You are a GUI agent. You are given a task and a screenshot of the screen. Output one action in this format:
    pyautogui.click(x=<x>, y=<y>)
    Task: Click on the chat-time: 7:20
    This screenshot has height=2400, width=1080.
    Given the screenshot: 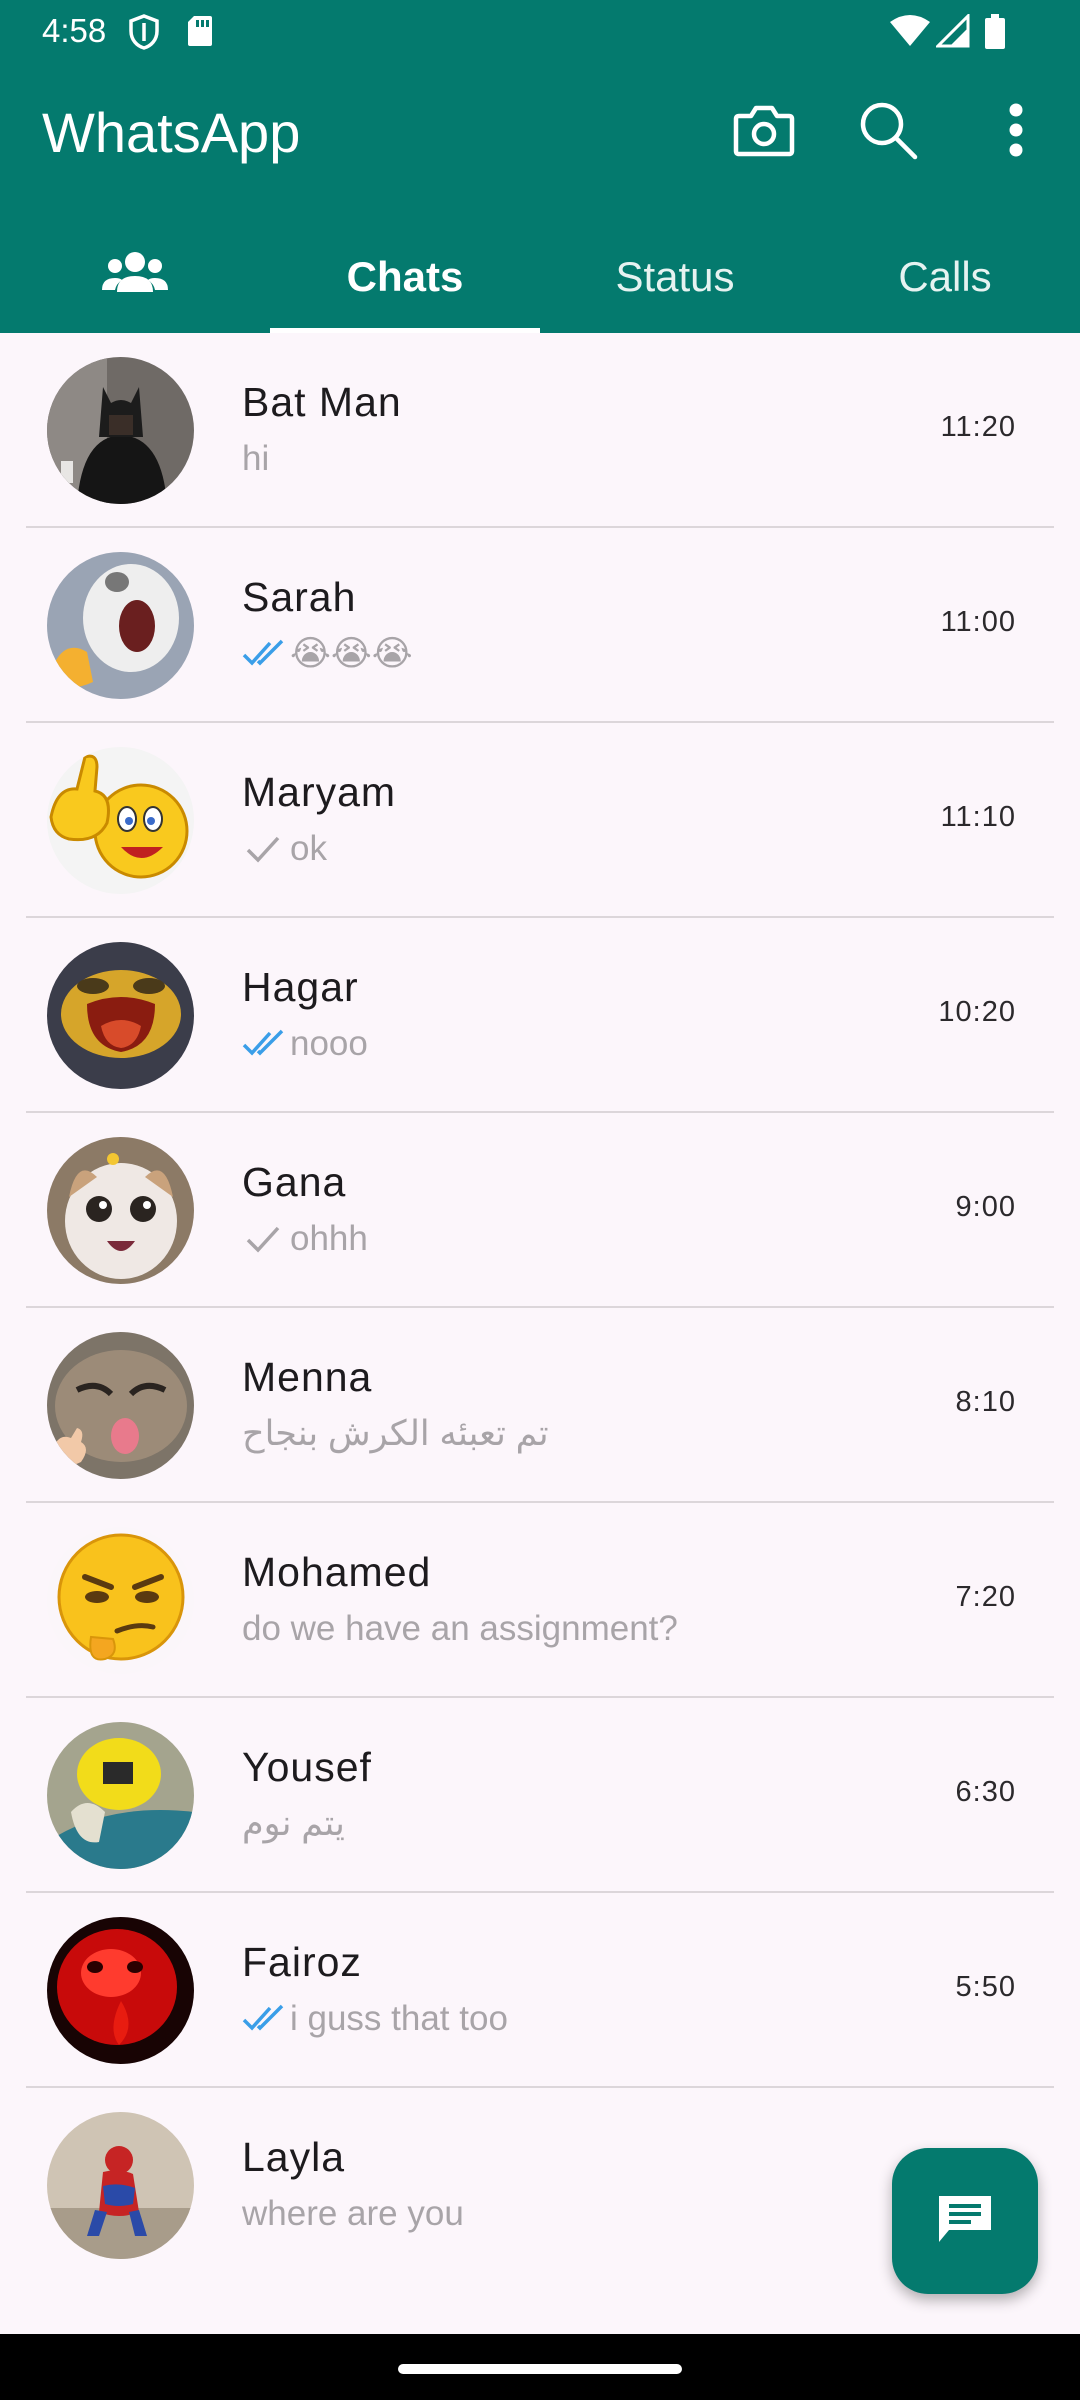 What is the action you would take?
    pyautogui.click(x=985, y=1597)
    